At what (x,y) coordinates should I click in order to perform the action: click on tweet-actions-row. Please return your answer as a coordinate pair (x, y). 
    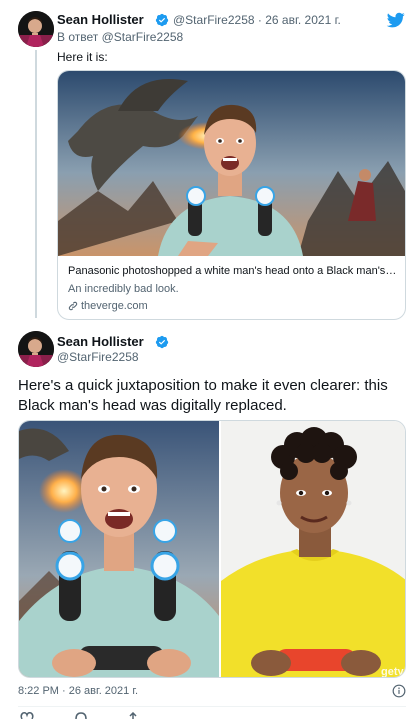
    Looking at the image, I should click on (118, 715).